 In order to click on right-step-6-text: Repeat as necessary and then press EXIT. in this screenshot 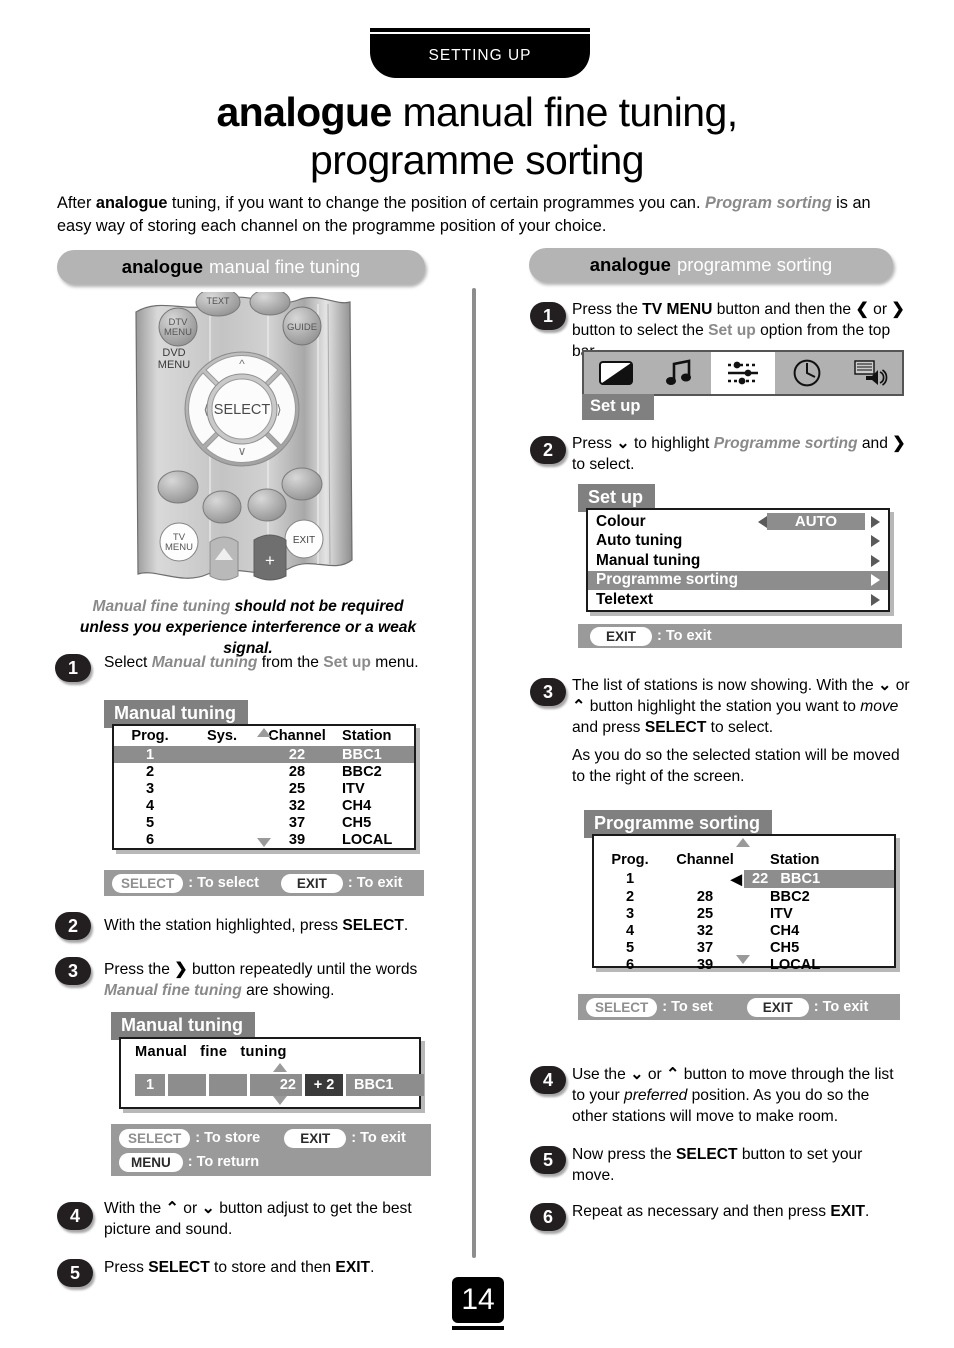, I will do `click(740, 1211)`.